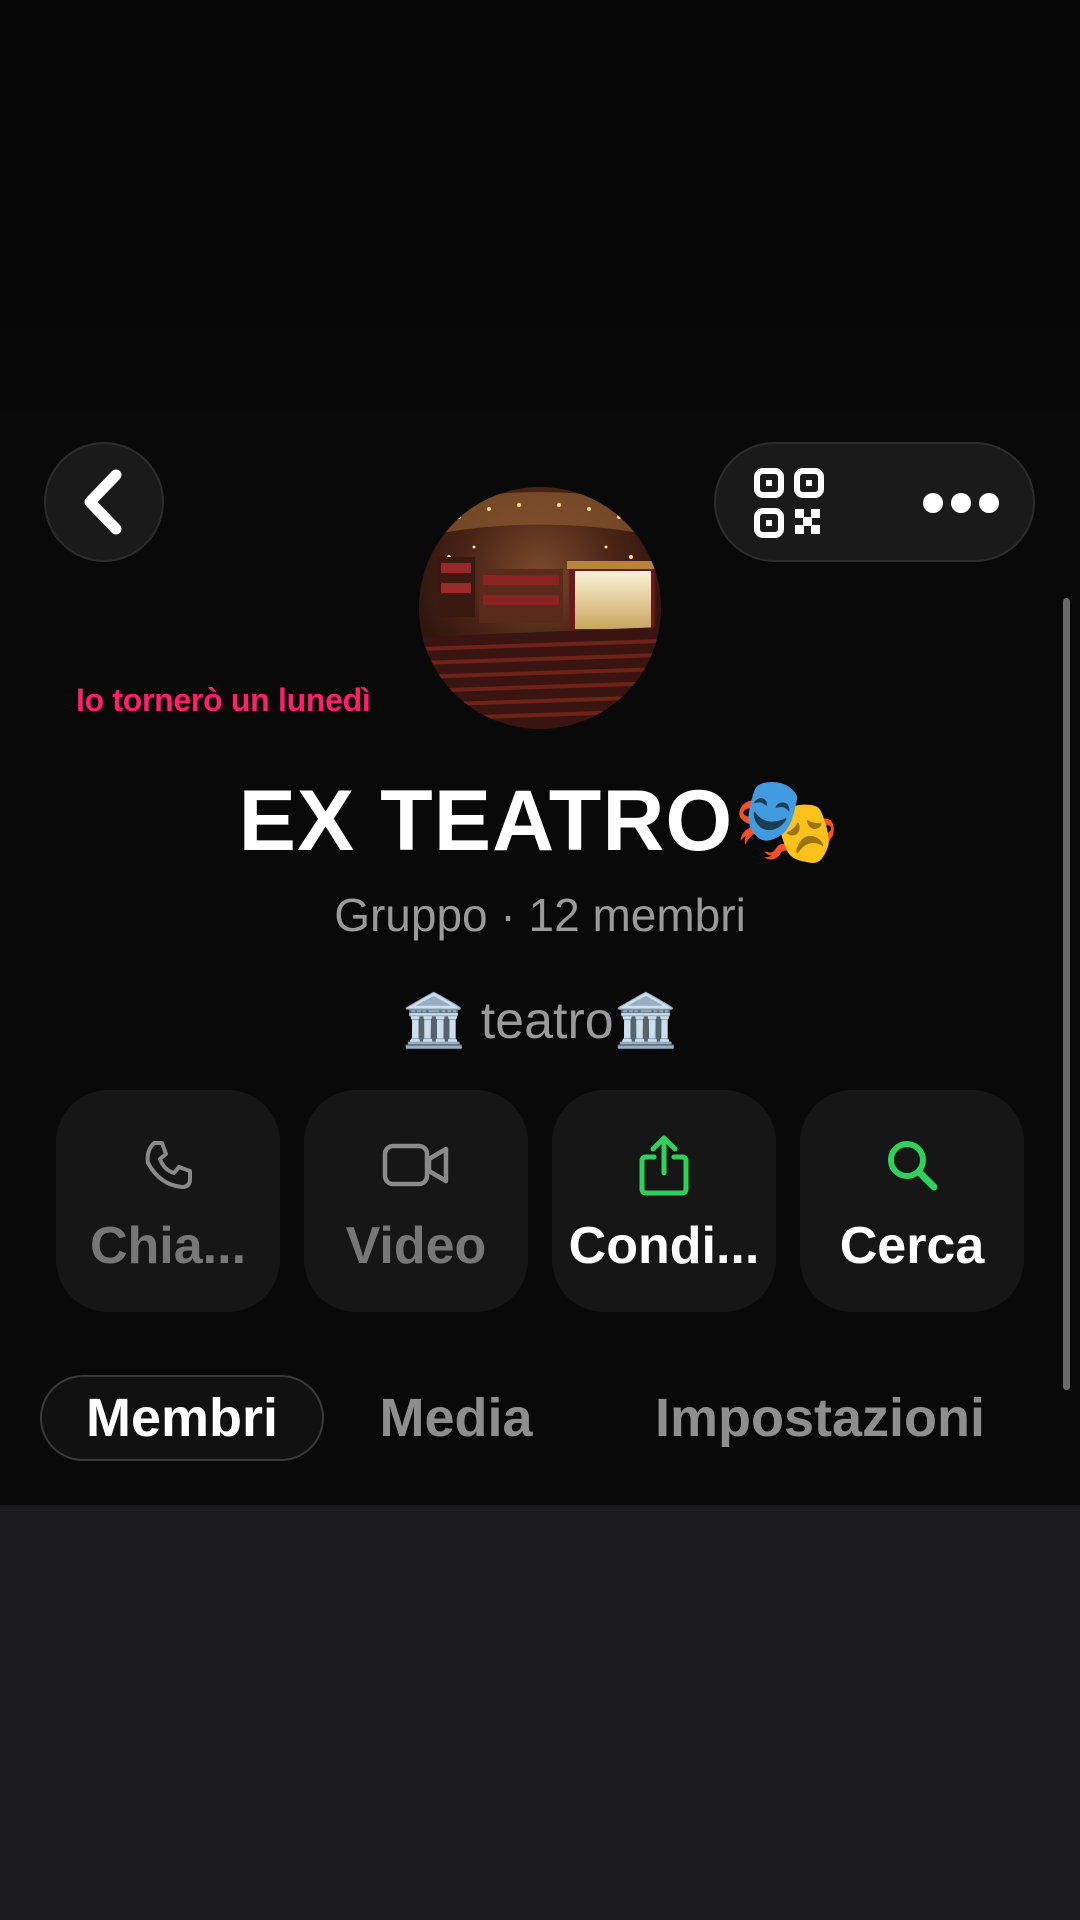 This screenshot has height=1920, width=1080. I want to click on tab-members: Membri, so click(182, 1418).